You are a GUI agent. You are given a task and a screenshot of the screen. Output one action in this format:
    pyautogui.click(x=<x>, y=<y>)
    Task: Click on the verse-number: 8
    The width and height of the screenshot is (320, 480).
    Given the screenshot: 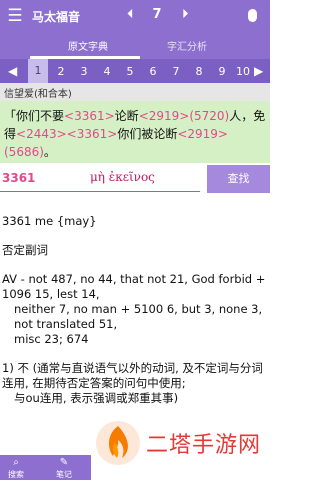 What is the action you would take?
    pyautogui.click(x=199, y=71)
    